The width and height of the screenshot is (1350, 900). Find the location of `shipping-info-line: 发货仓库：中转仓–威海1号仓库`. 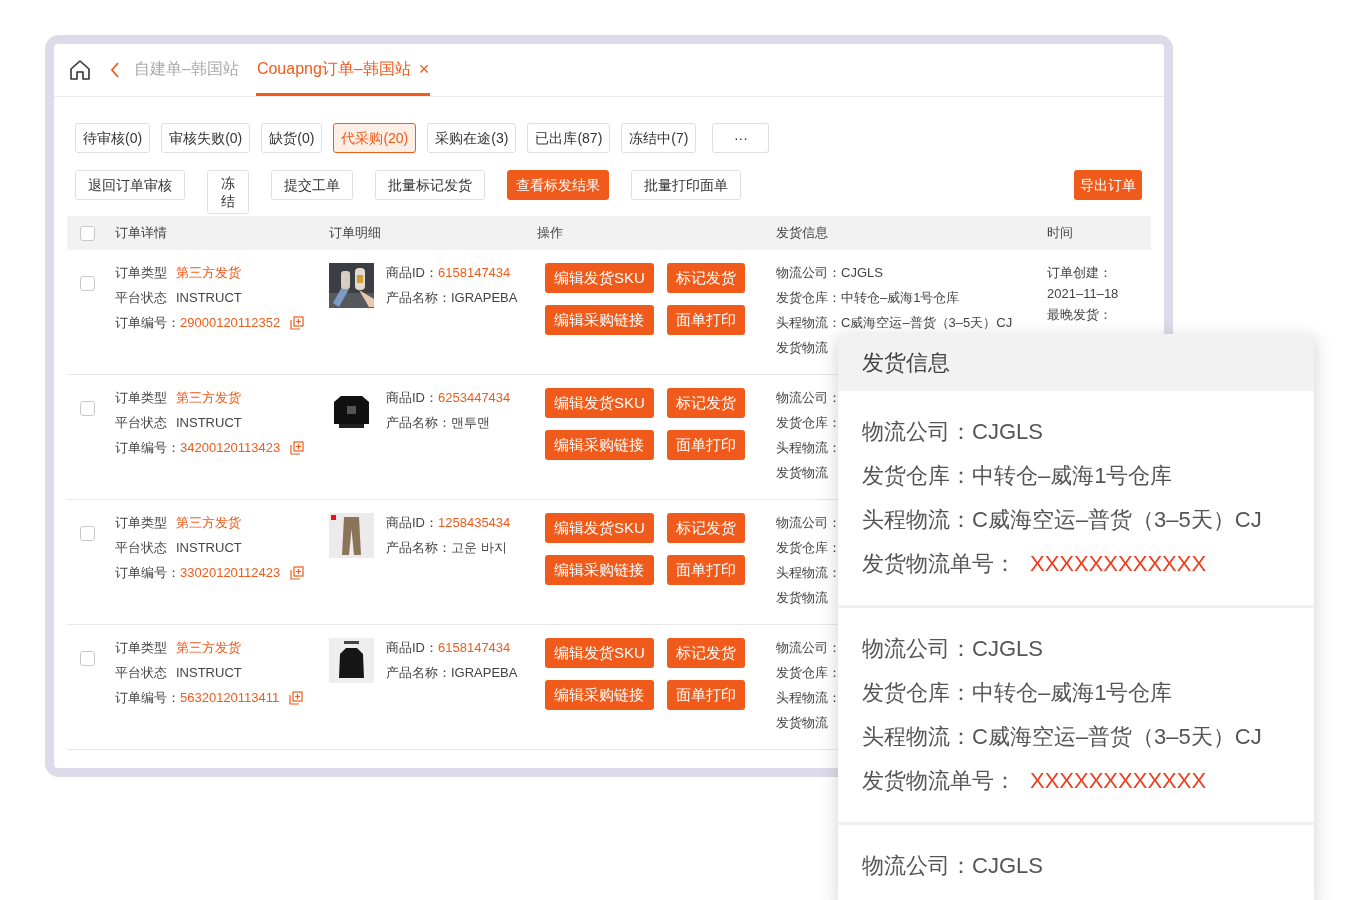

shipping-info-line: 发货仓库：中转仓–威海1号仓库 is located at coordinates (868, 298).